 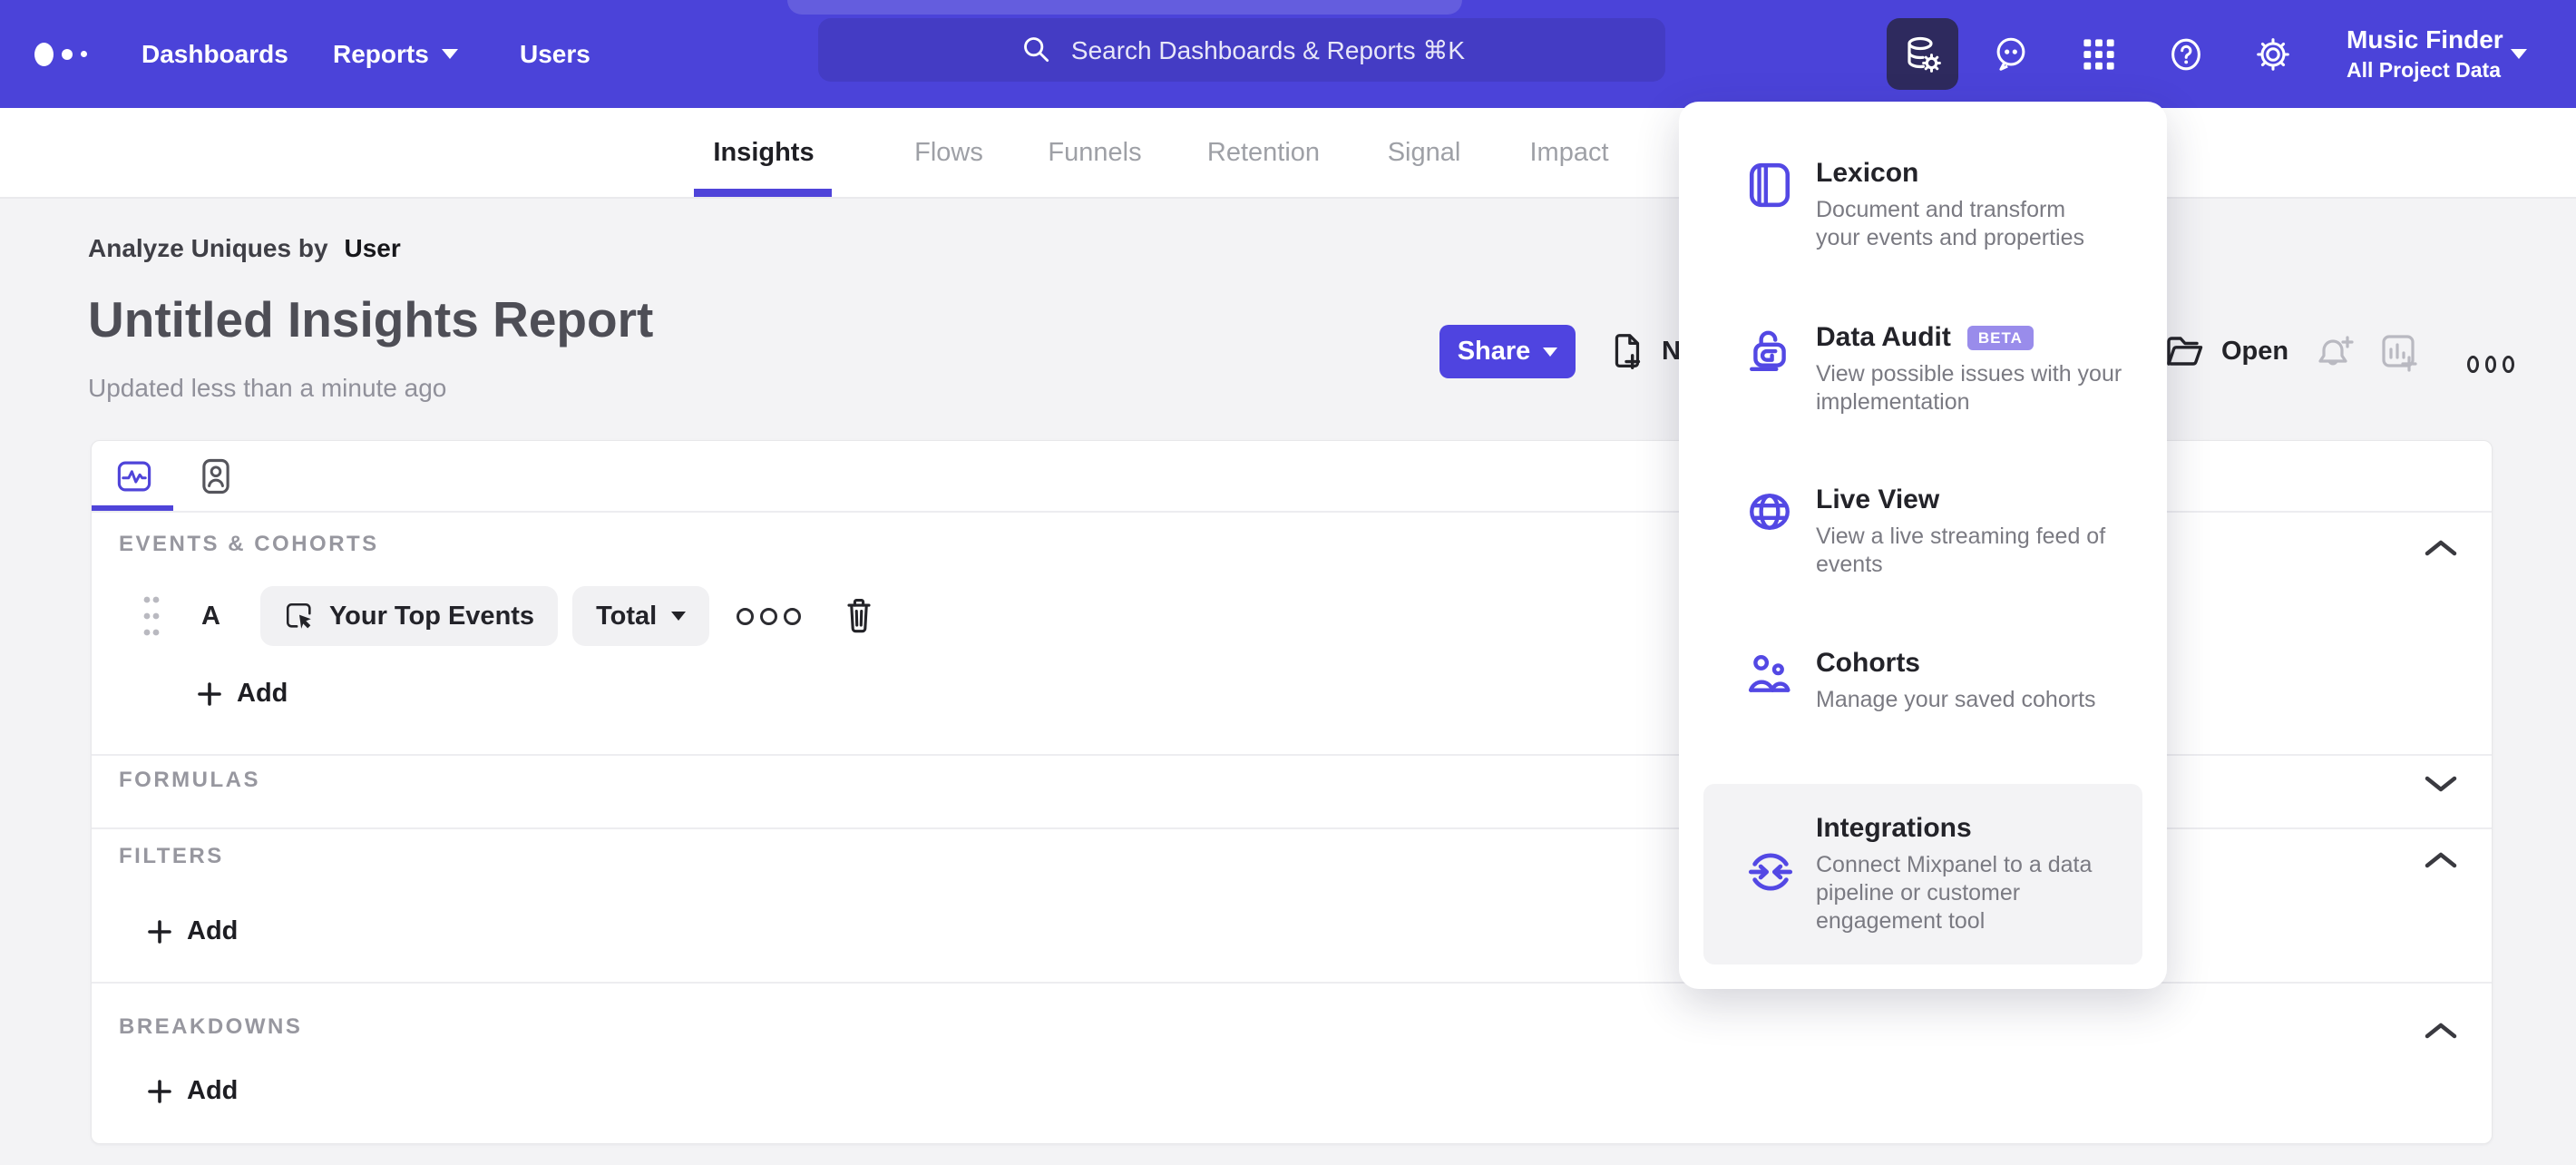 I want to click on menu-item-desc: View a live streaming feed of events, so click(x=1961, y=550).